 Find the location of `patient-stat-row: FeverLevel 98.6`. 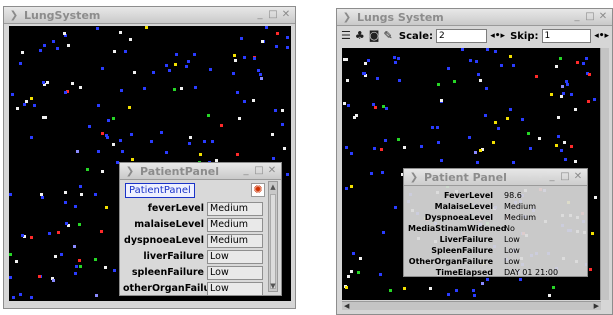

patient-stat-row: FeverLevel 98.6 is located at coordinates (495, 195).